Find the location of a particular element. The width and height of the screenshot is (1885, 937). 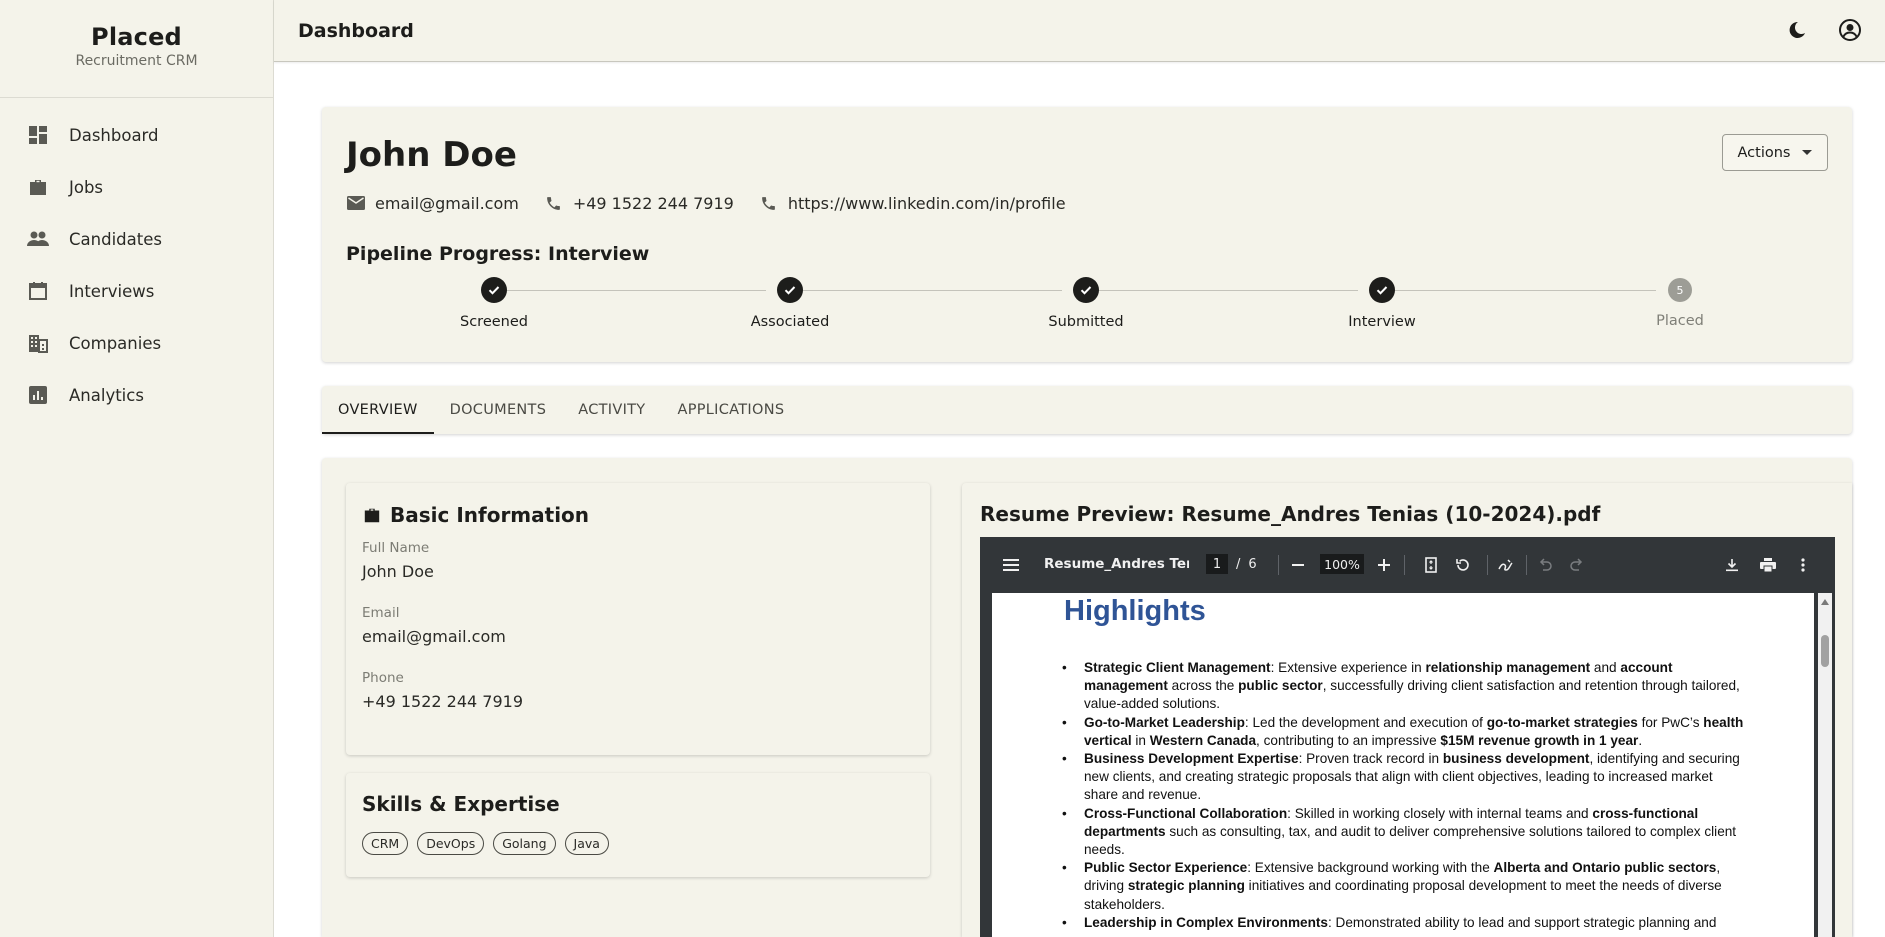

more-options-icon is located at coordinates (1803, 565).